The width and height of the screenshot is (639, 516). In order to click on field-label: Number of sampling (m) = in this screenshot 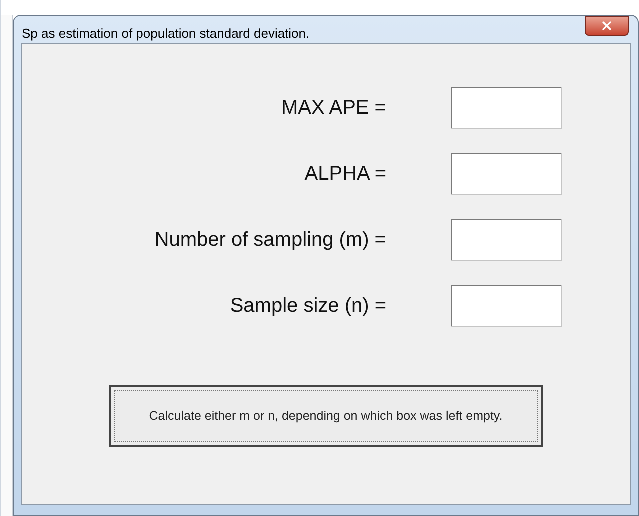, I will do `click(271, 240)`.